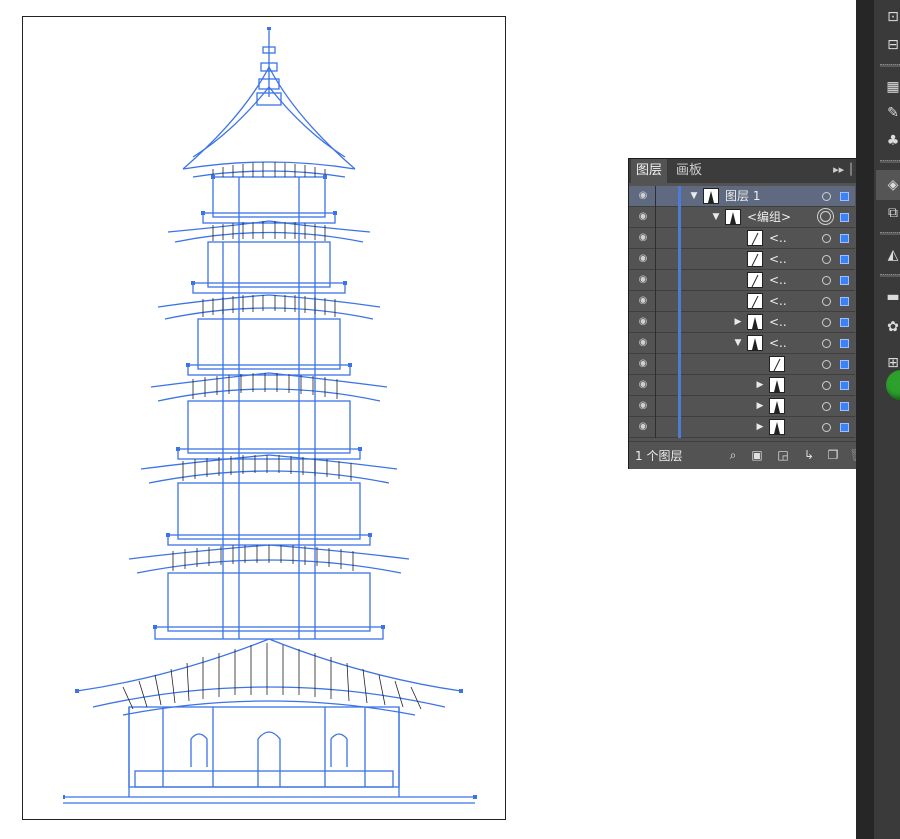  Describe the element at coordinates (750, 171) in the screenshot. I see `panel-tab-bar: 图层 画板 ▸▸ │ ≡` at that location.